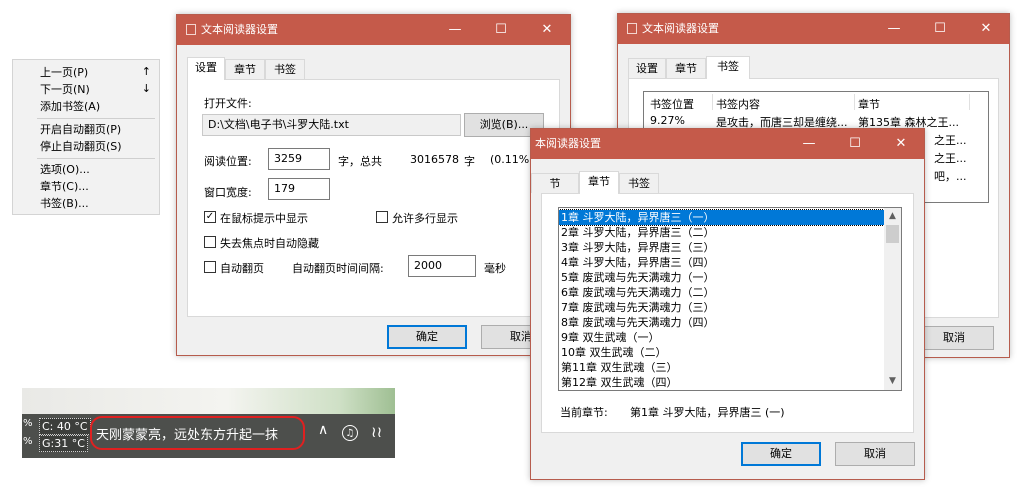 This screenshot has height=501, width=1029. Describe the element at coordinates (376, 432) in the screenshot. I see `audio-wave-icon: ≀≀` at that location.